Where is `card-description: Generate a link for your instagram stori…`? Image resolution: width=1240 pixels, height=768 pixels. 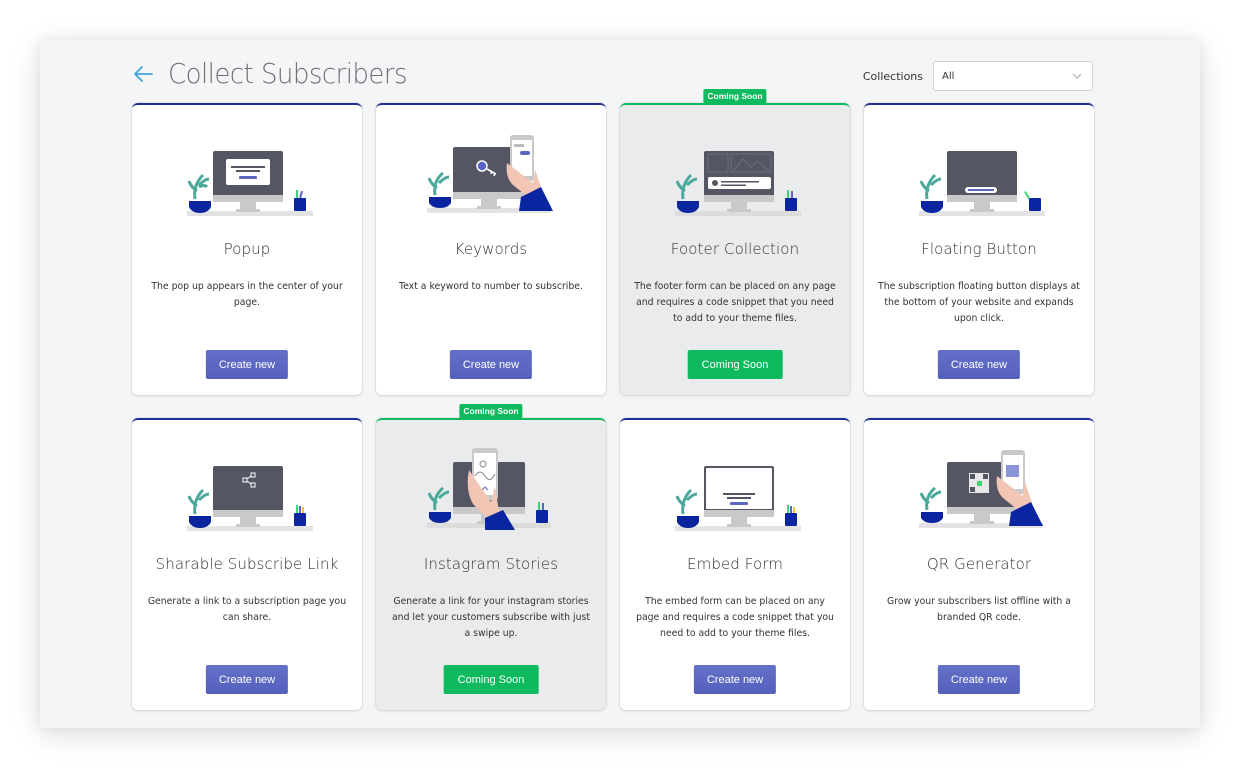
card-description: Generate a link for your instagram stori… is located at coordinates (490, 617).